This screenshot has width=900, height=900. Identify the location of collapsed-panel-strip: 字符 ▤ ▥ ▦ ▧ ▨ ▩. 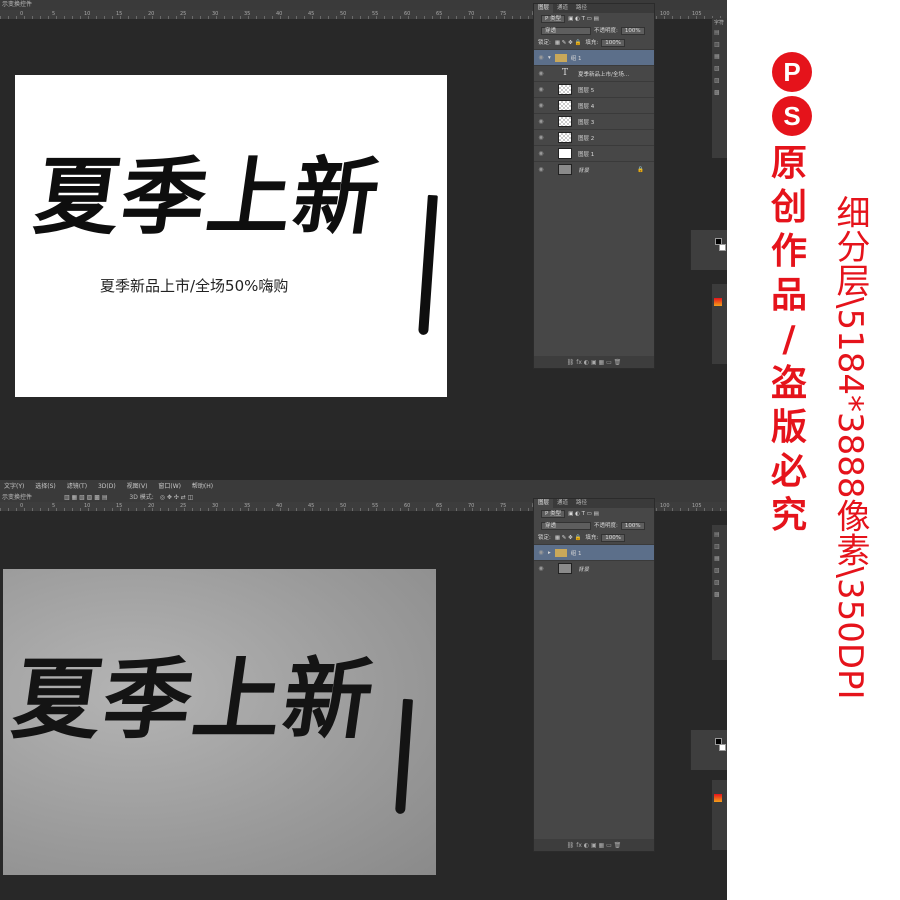
(719, 88).